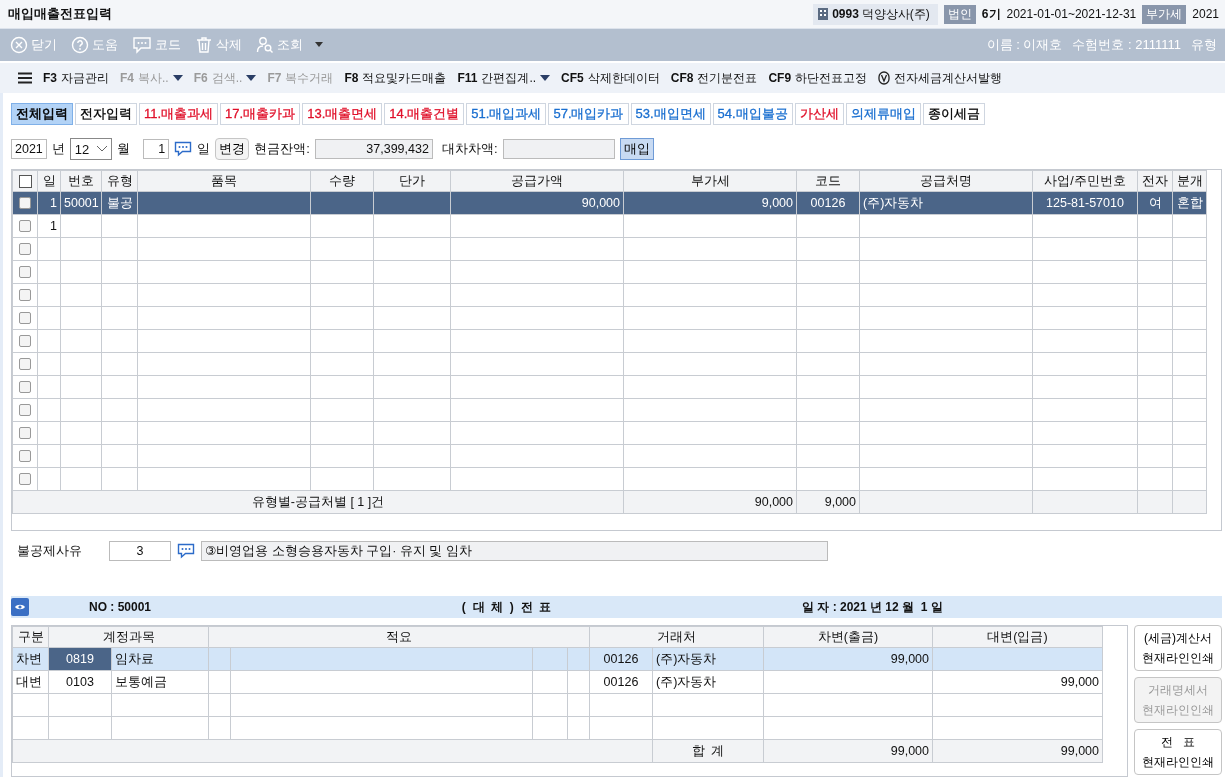 The height and width of the screenshot is (781, 1225). Describe the element at coordinates (140, 551) in the screenshot. I see `deduction-code-field: 3` at that location.